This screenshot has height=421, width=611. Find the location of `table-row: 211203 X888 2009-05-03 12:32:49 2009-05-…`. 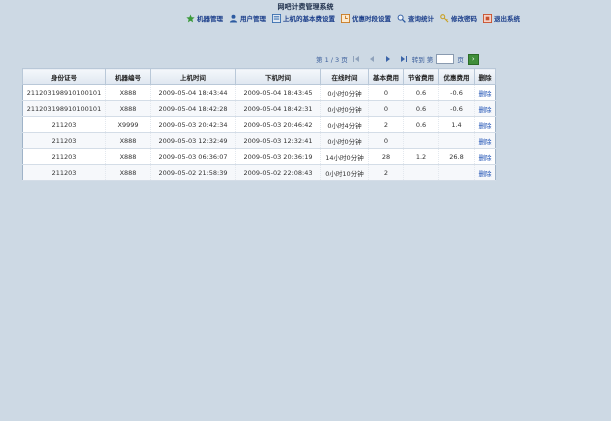

table-row: 211203 X888 2009-05-03 12:32:49 2009-05-… is located at coordinates (259, 140).